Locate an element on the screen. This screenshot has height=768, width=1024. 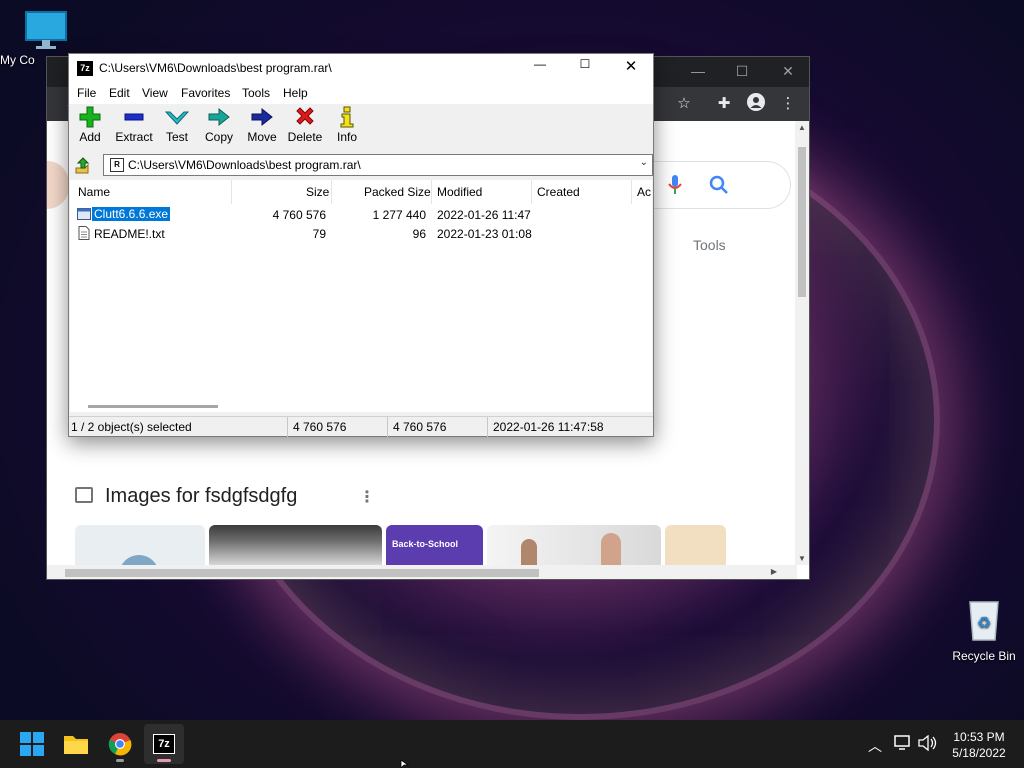
column-header-packed-size: Packed Size is located at coordinates (397, 192).